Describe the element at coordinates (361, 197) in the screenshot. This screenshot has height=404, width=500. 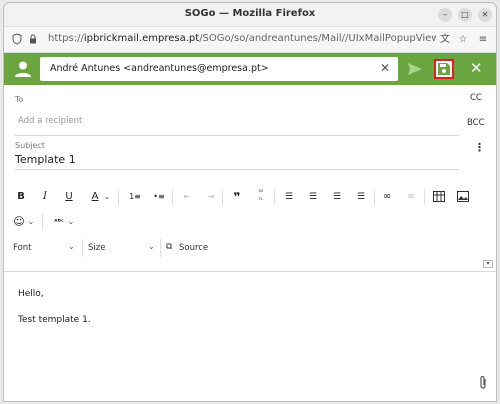
I see `justify-icon: ☰` at that location.